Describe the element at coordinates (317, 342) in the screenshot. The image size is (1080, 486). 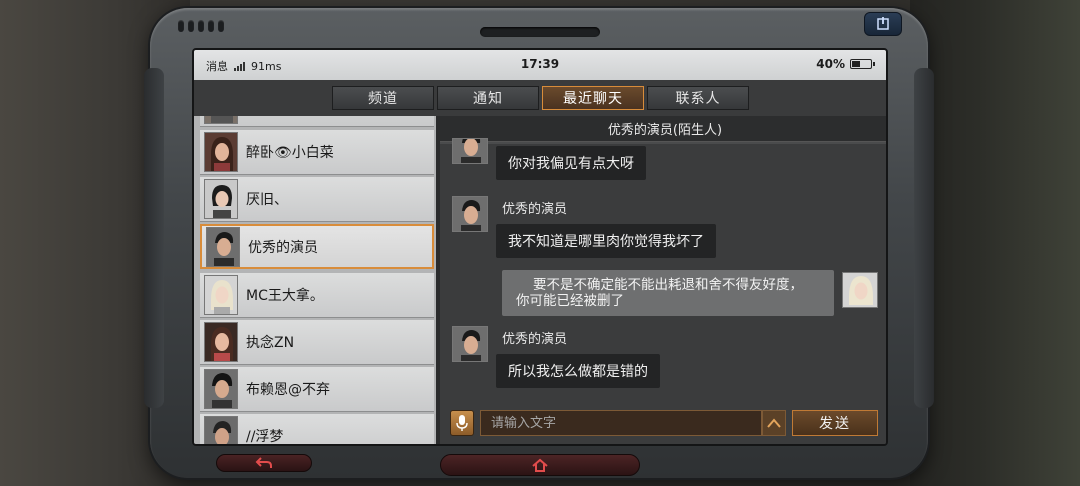
I see `list-item: 执念ZN` at that location.